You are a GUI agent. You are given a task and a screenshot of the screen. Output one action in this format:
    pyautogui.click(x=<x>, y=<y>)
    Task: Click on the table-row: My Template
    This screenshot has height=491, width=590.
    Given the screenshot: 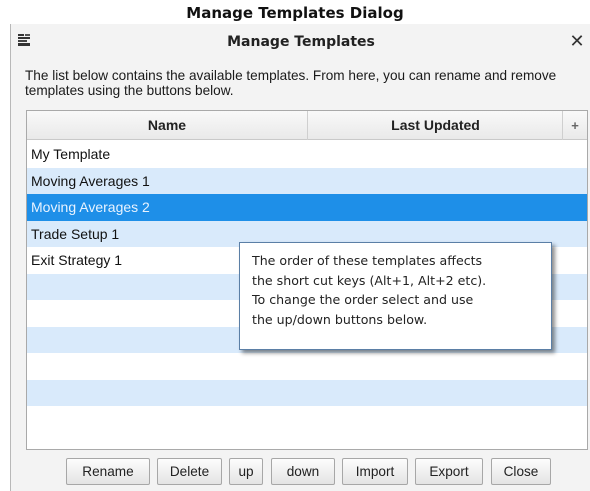 What is the action you would take?
    pyautogui.click(x=307, y=154)
    